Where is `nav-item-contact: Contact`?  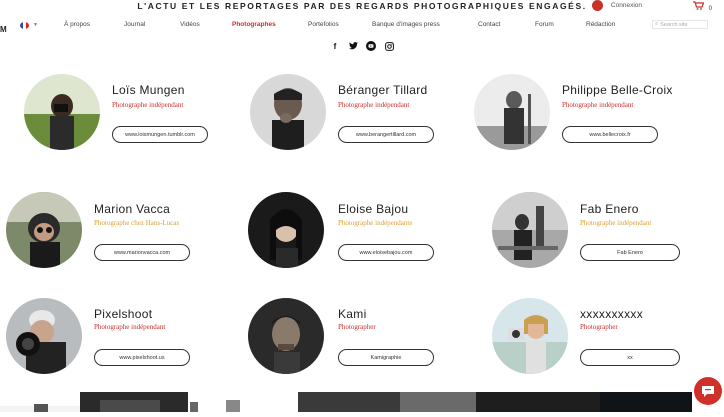
nav-item-contact: Contact is located at coordinates (489, 24).